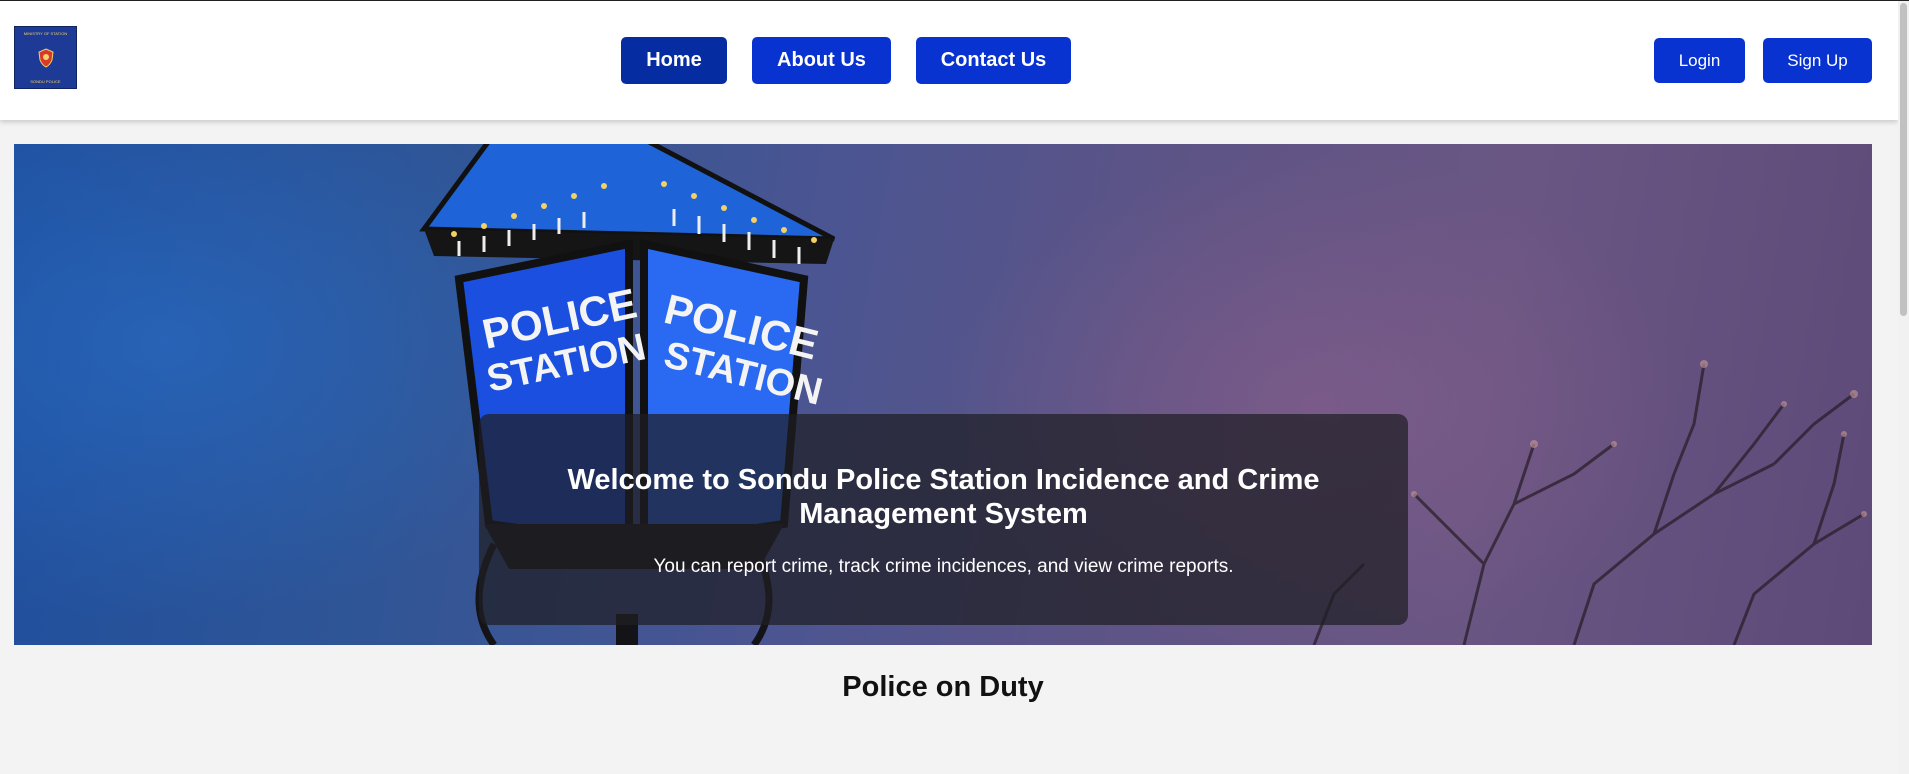 This screenshot has height=774, width=1909. What do you see at coordinates (1903, 159) in the screenshot?
I see `scrollbar-thumb` at bounding box center [1903, 159].